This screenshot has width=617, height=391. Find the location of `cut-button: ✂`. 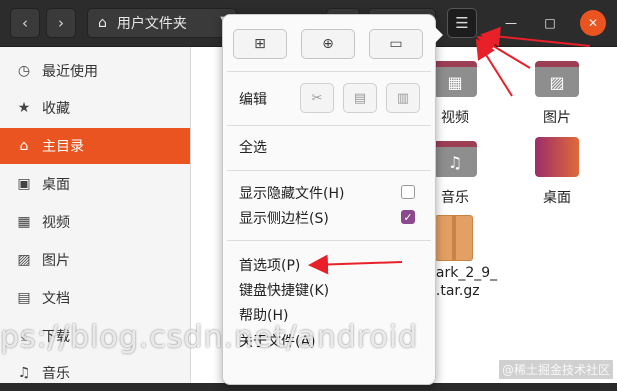

cut-button: ✂ is located at coordinates (317, 98).